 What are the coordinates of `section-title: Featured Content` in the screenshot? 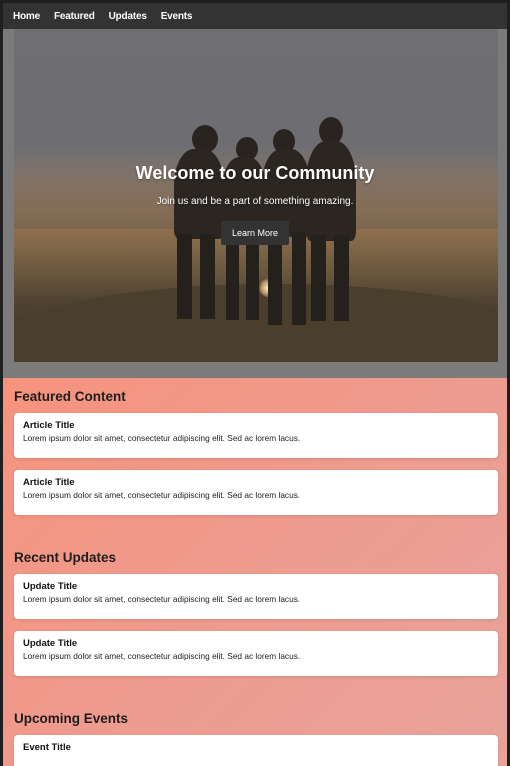 It's located at (70, 396).